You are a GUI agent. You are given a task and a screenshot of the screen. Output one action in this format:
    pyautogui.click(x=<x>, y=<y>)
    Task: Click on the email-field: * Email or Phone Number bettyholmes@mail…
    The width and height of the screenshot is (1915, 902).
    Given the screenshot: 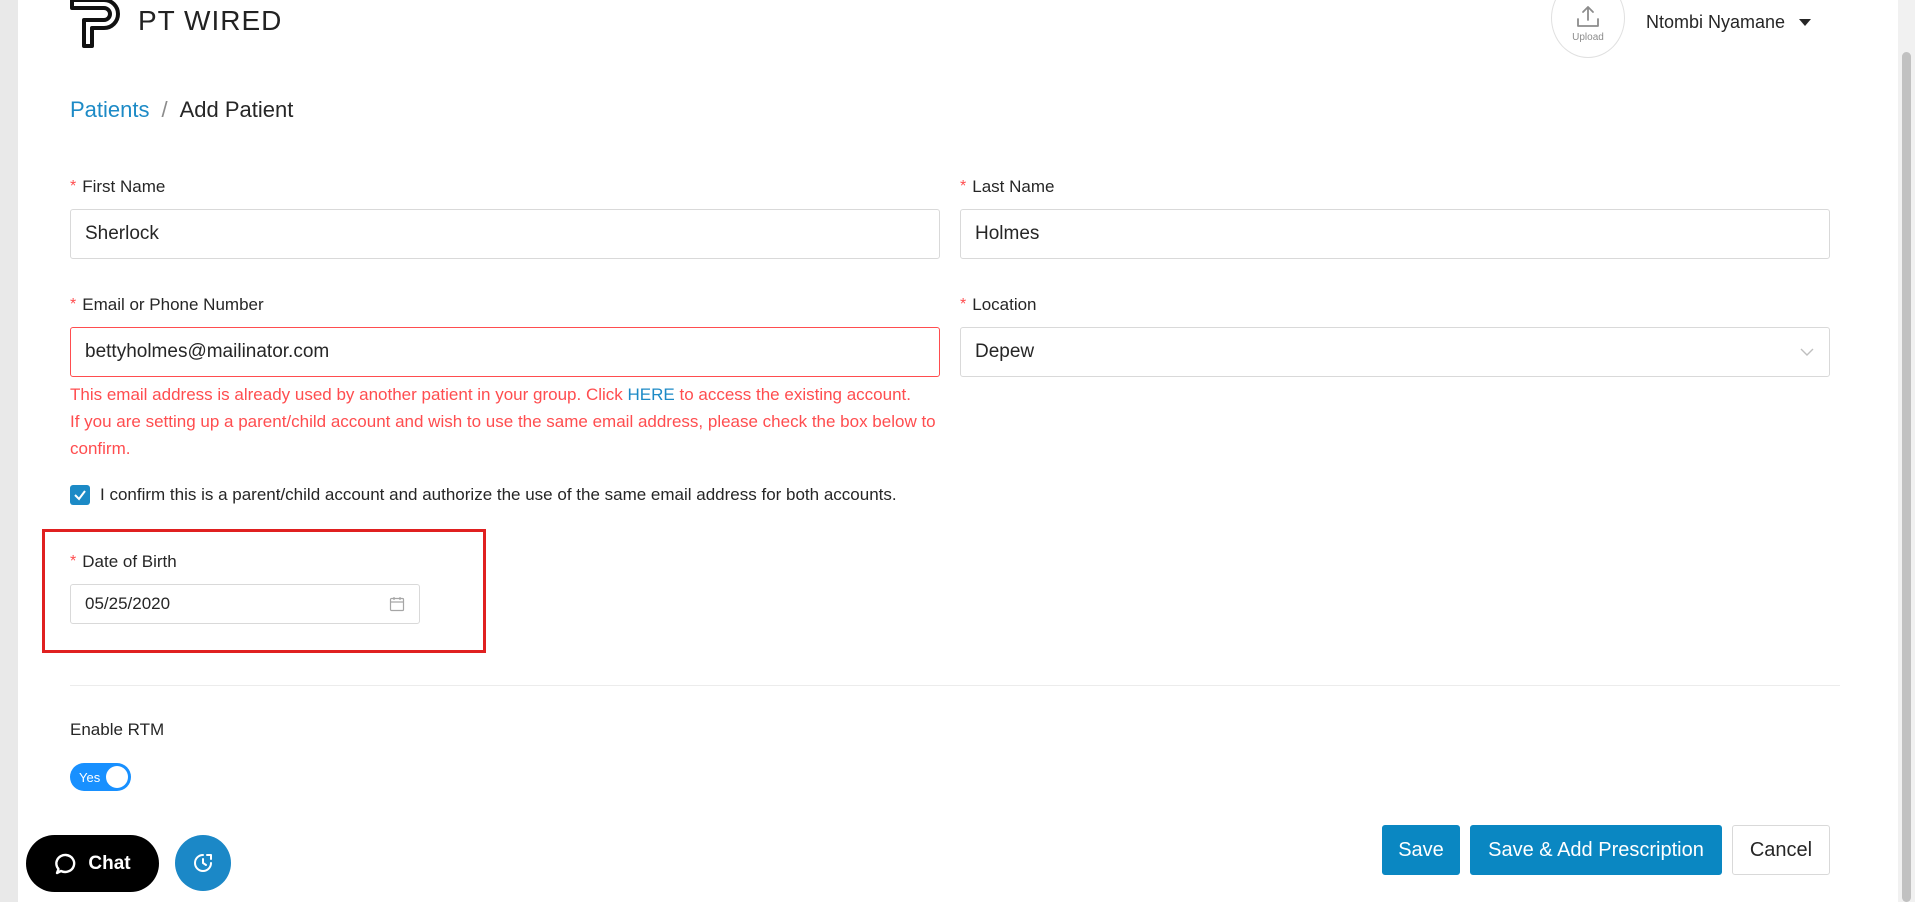 What is the action you would take?
    pyautogui.click(x=505, y=377)
    